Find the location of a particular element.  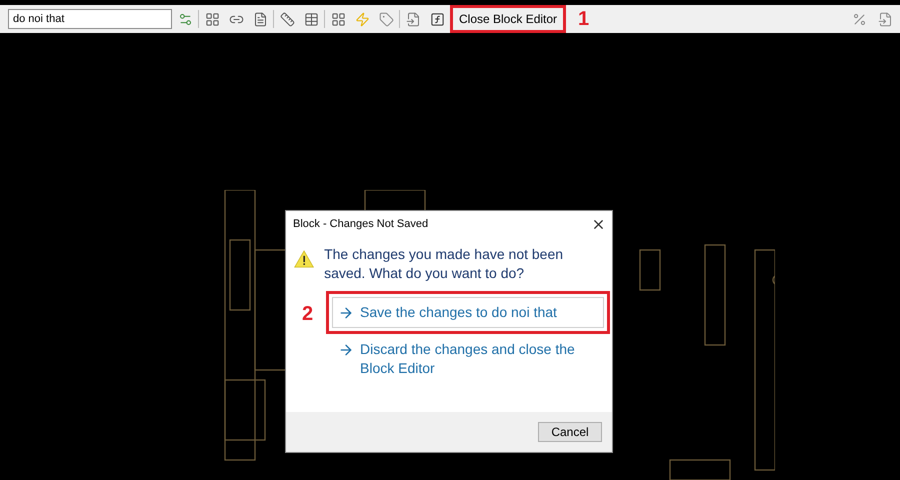

callout-number: 2 is located at coordinates (308, 314).